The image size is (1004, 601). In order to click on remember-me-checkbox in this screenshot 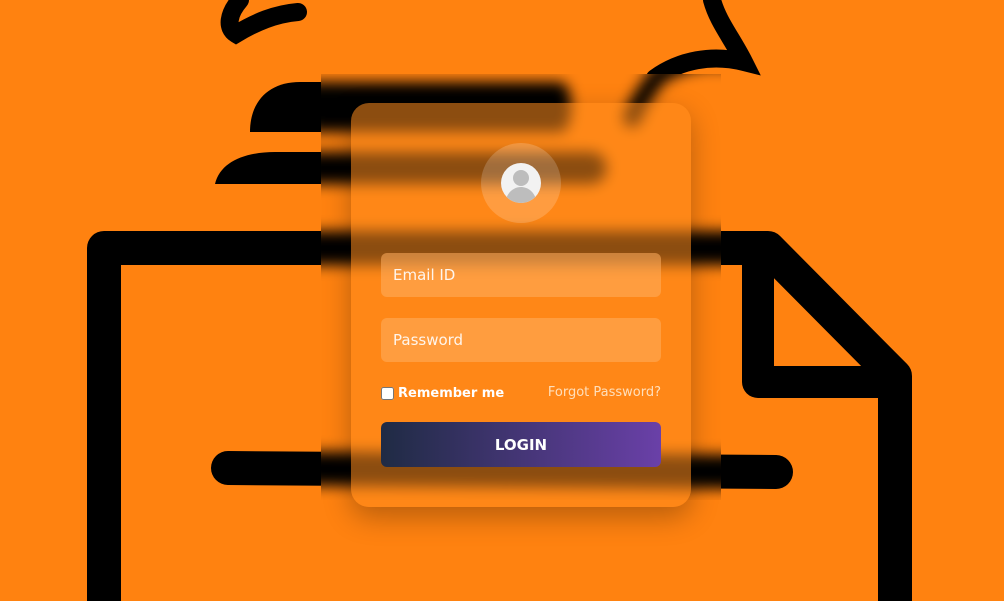, I will do `click(387, 393)`.